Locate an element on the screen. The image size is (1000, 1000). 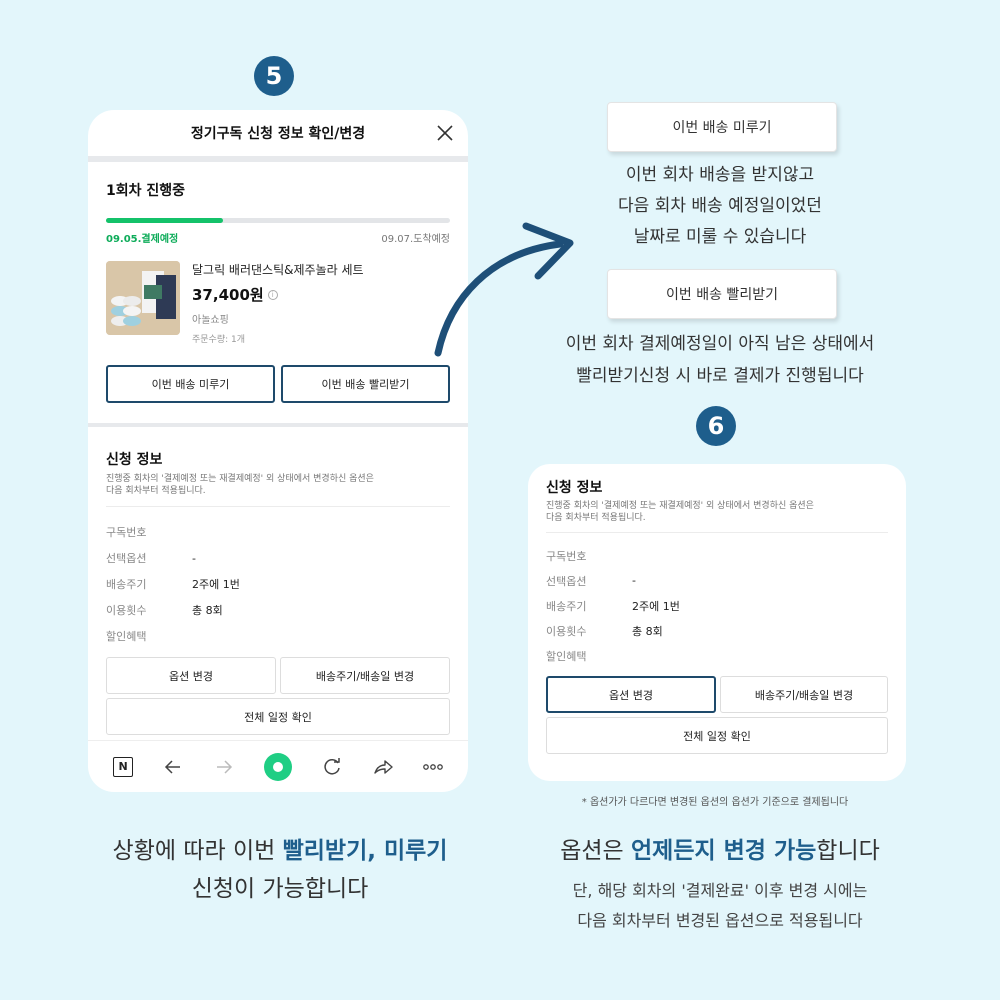
home-icon is located at coordinates (278, 767).